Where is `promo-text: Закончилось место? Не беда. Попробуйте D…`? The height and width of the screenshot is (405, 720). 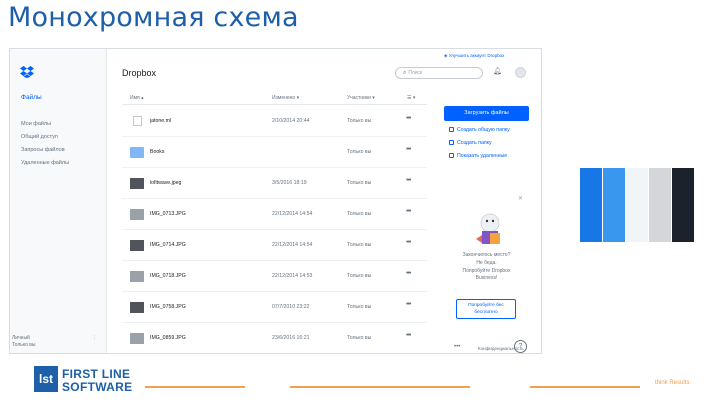 promo-text: Закончилось место? Не беда. Попробуйте D… is located at coordinates (486, 267).